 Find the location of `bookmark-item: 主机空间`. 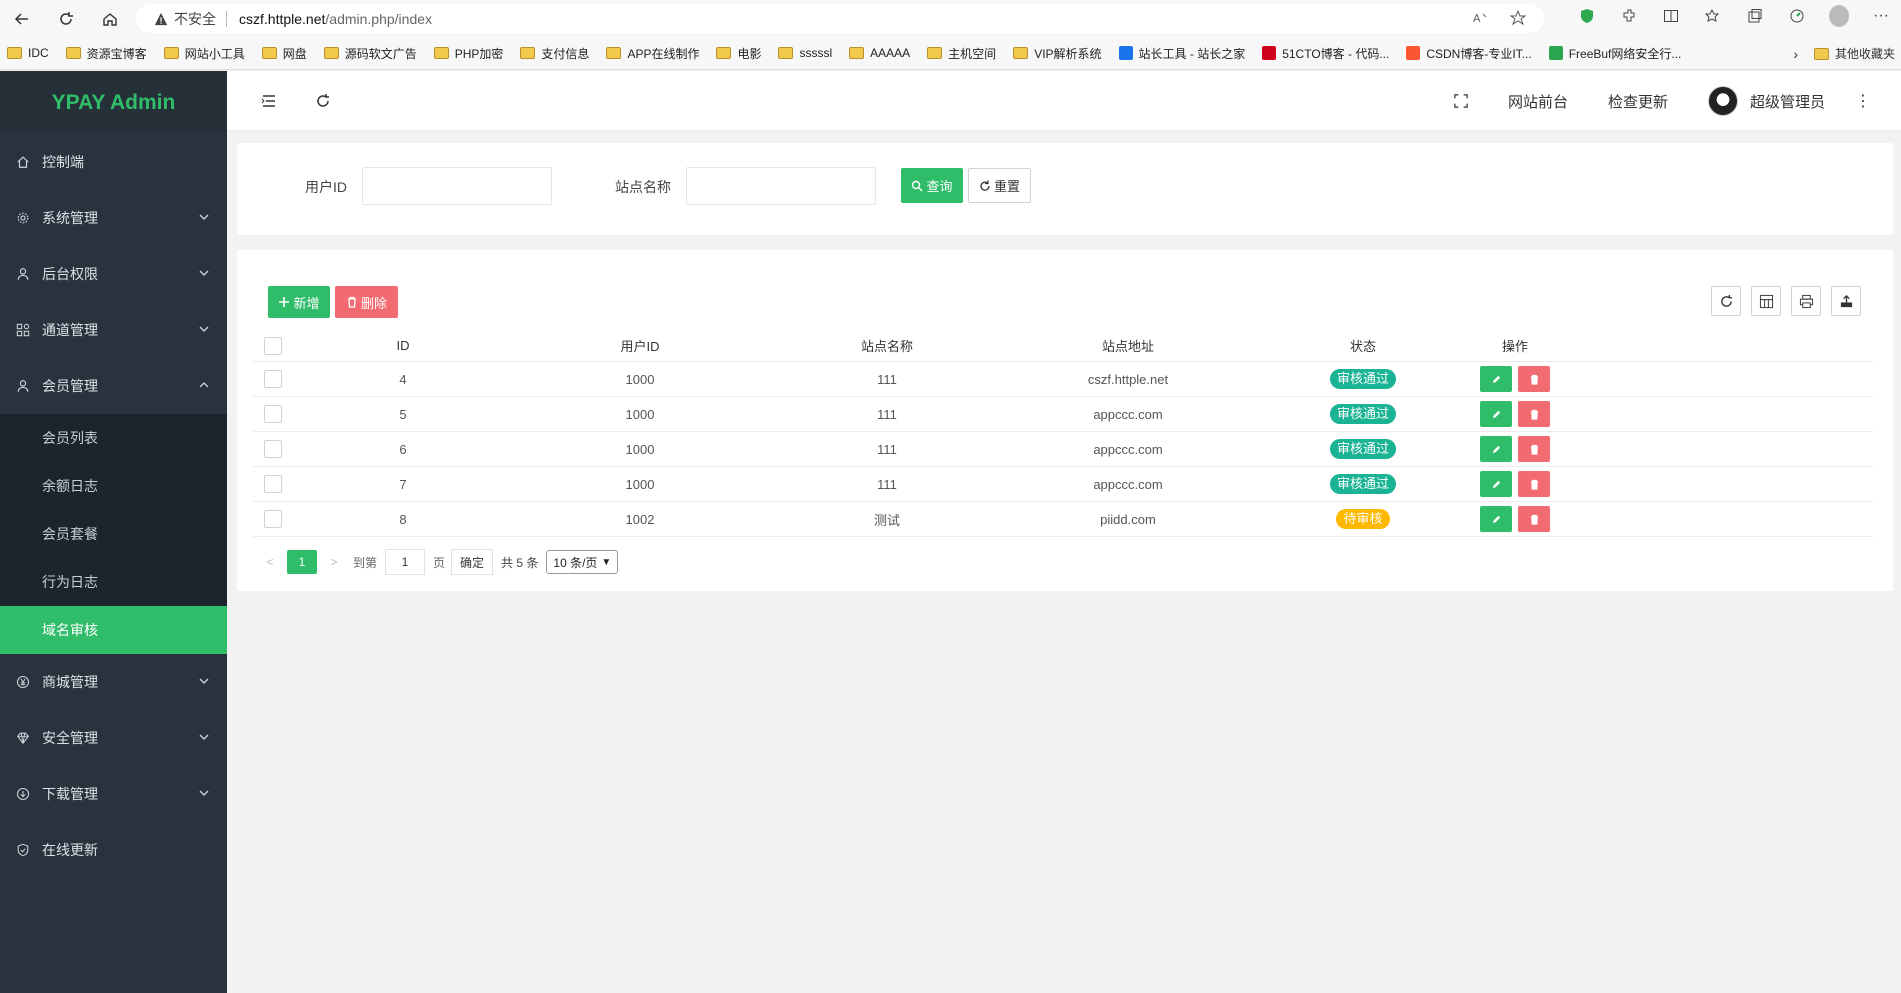

bookmark-item: 主机空间 is located at coordinates (961, 53).